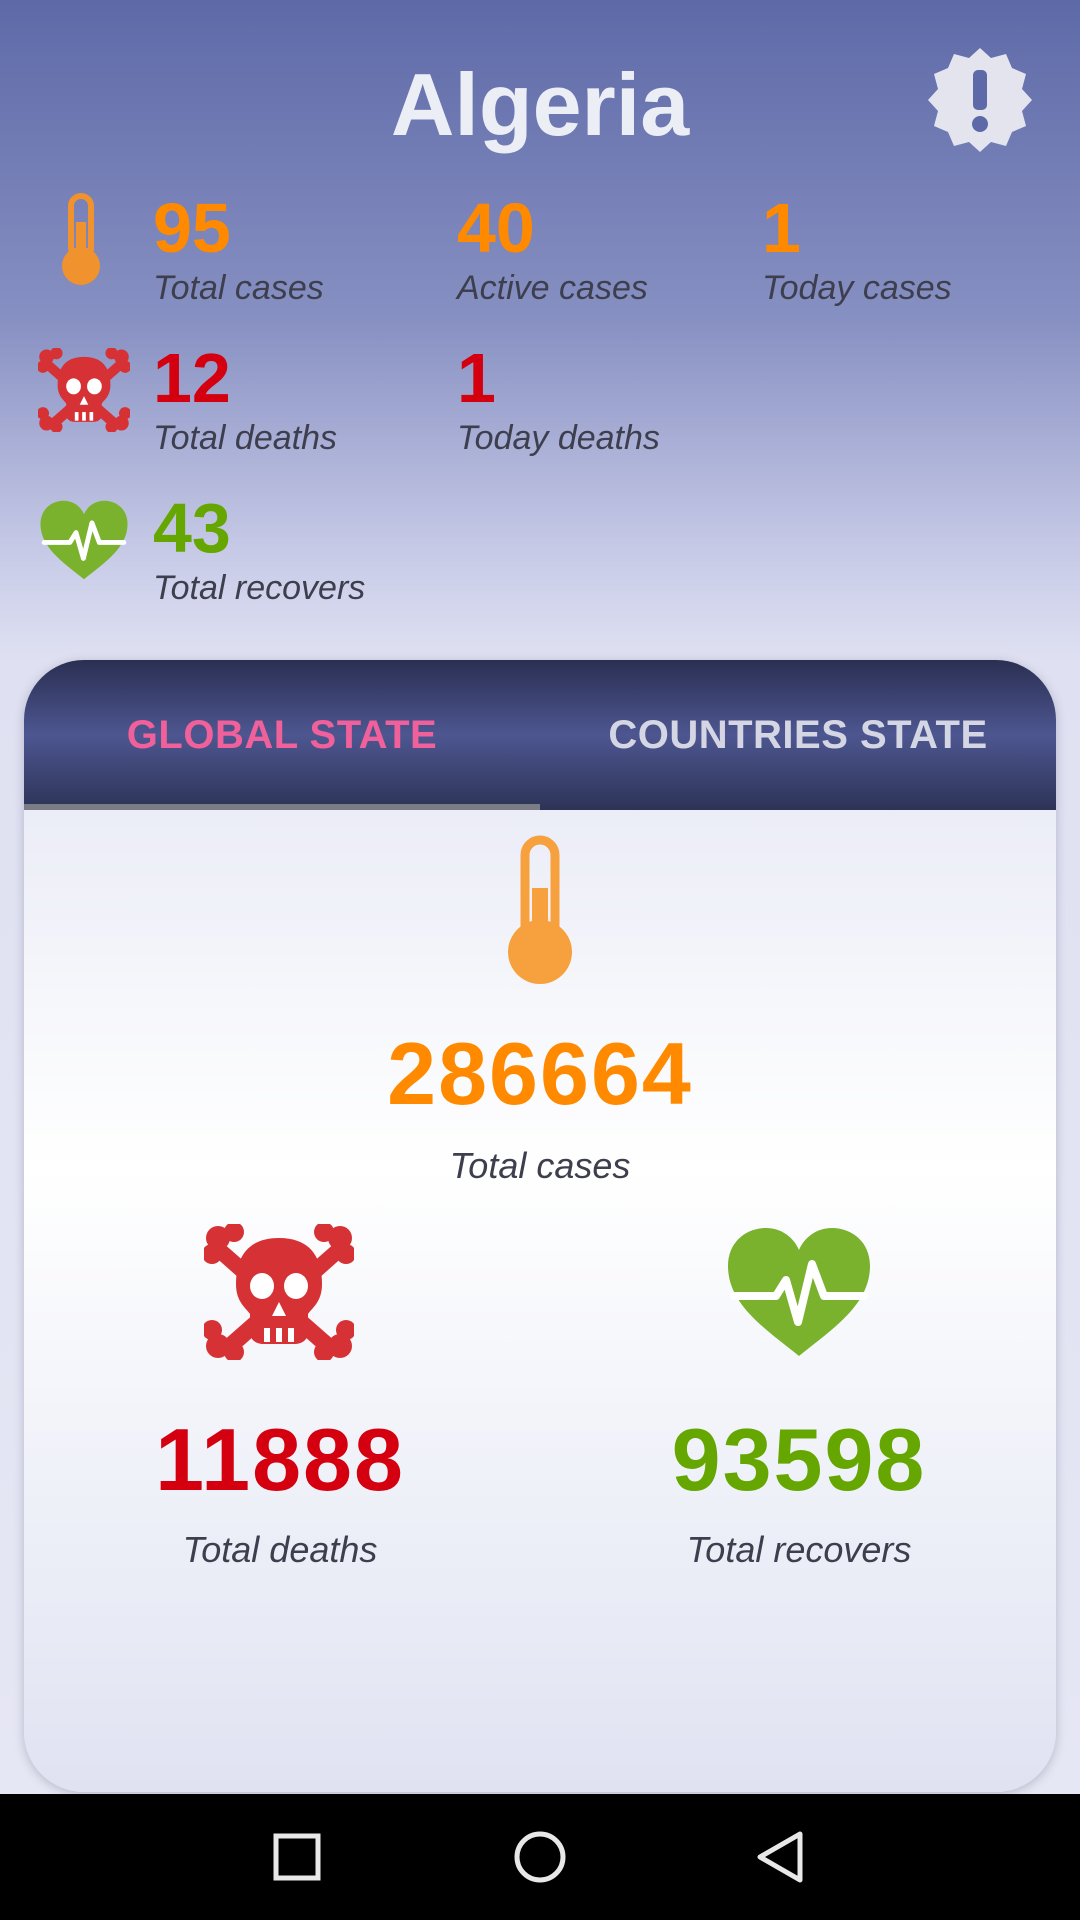  I want to click on country-total-cases: 95 Total cases, so click(238, 249).